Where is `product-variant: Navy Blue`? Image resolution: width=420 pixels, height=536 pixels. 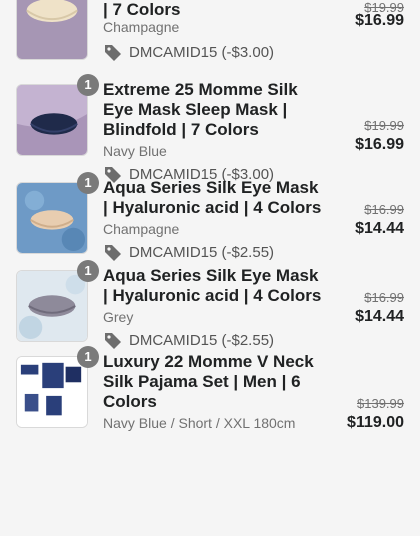
product-variant: Navy Blue is located at coordinates (135, 151).